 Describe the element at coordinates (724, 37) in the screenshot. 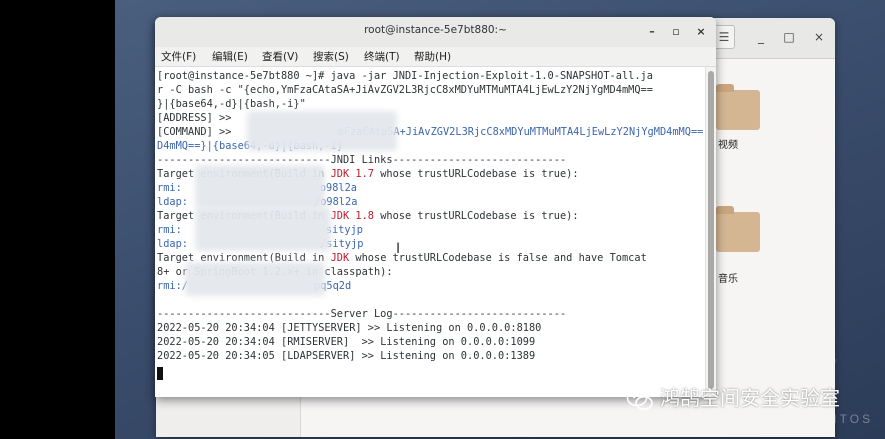

I see `view-menu-button: ☰` at that location.